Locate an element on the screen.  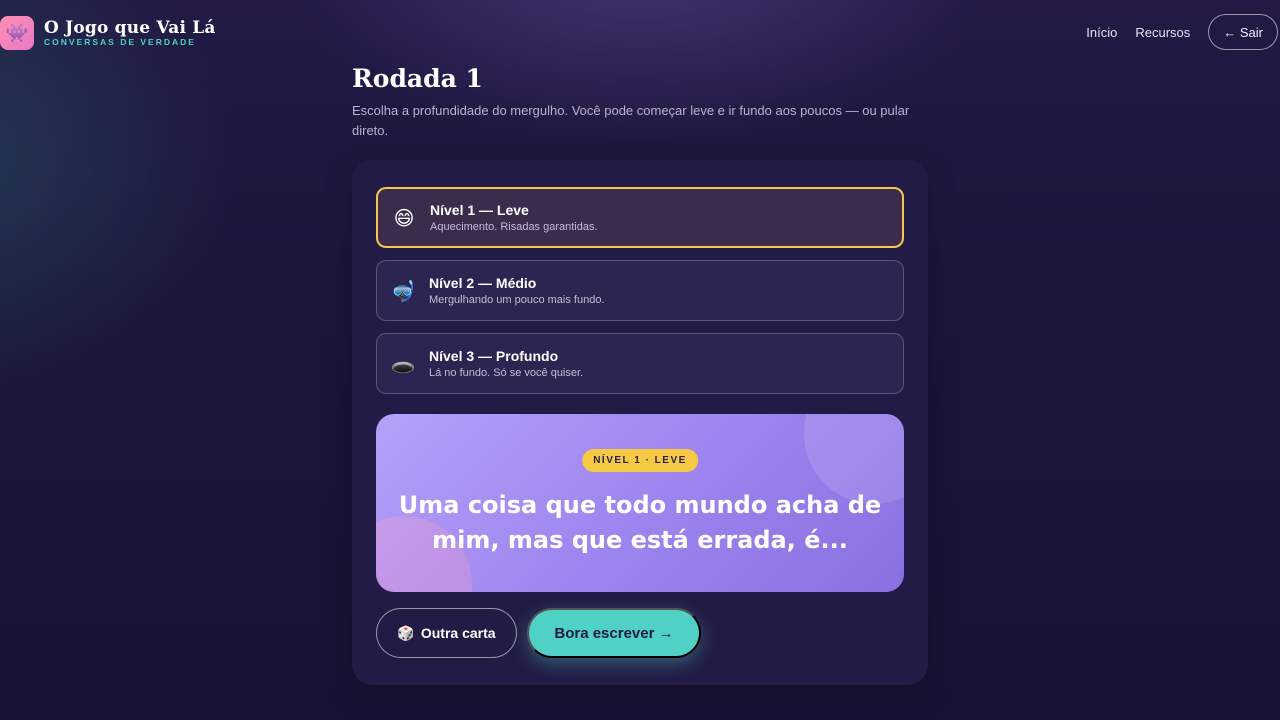
start-writing-button: Bora escrever → is located at coordinates (614, 633).